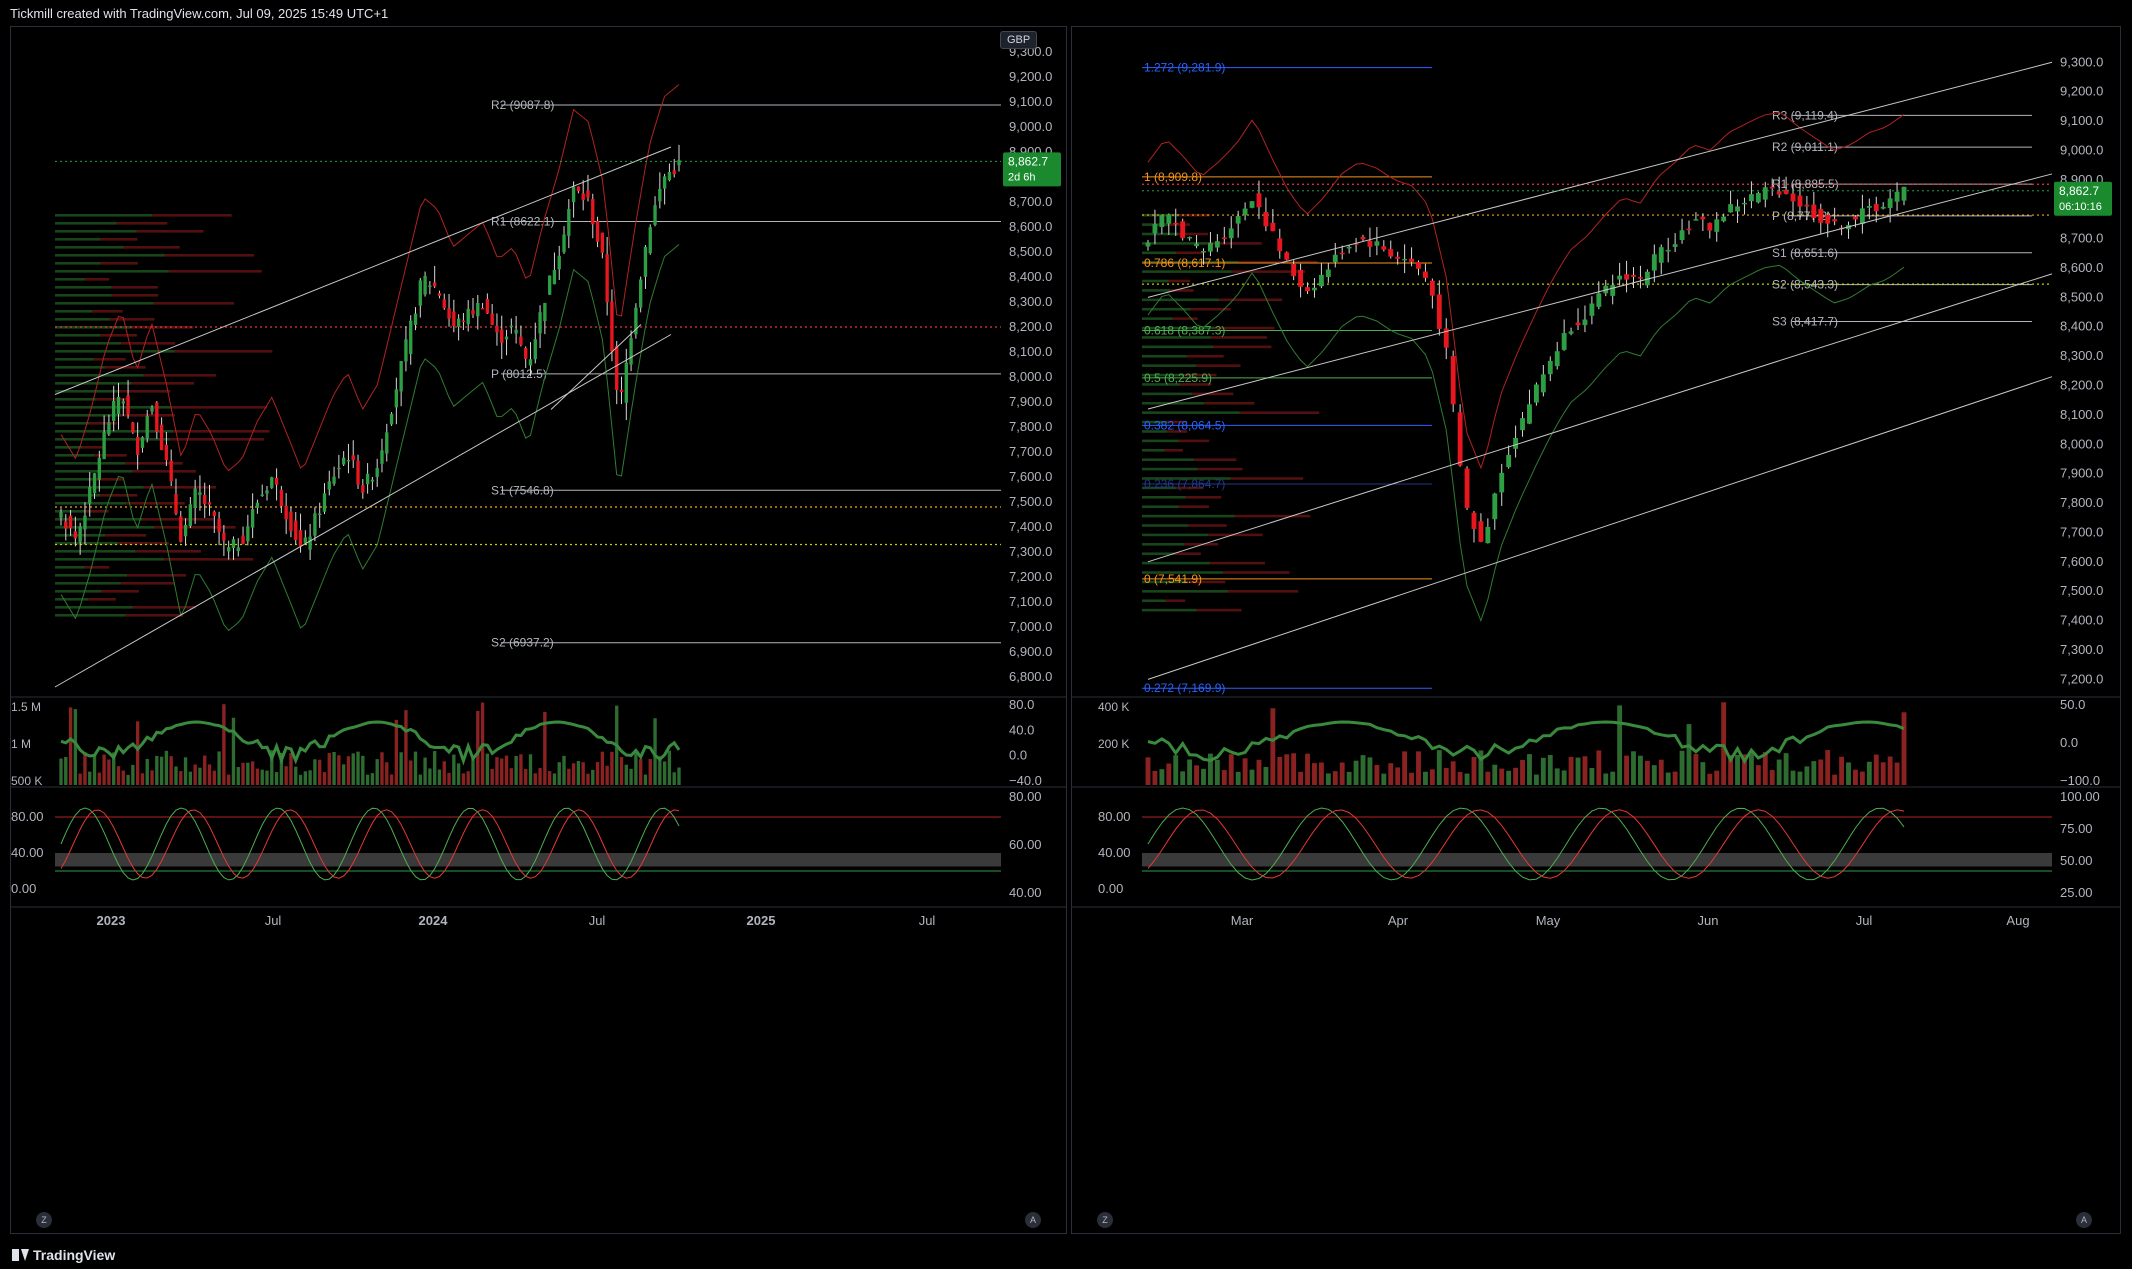 This screenshot has width=2132, height=1269. Describe the element at coordinates (1173, 177) in the screenshot. I see `fib-level-label: 1 (8,909.8)` at that location.